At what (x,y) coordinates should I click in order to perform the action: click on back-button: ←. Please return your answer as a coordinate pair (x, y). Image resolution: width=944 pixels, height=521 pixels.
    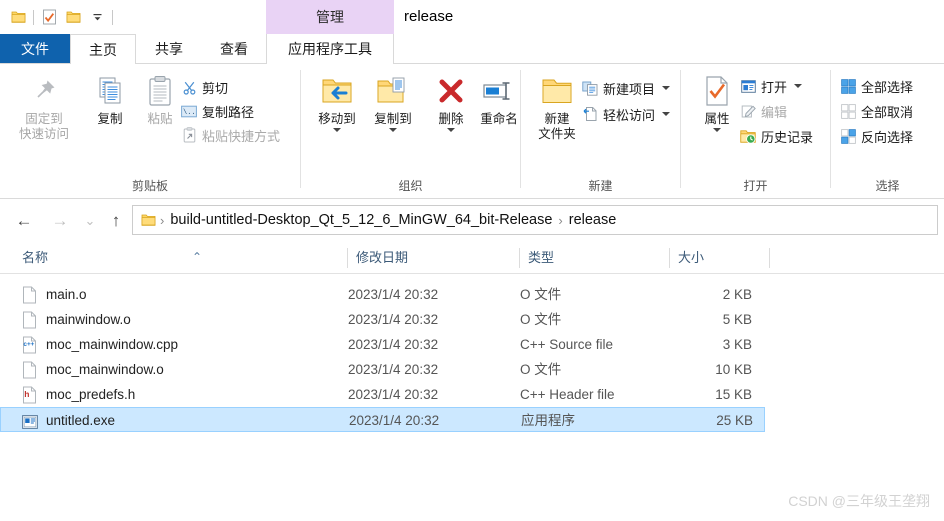
    Looking at the image, I should click on (24, 221).